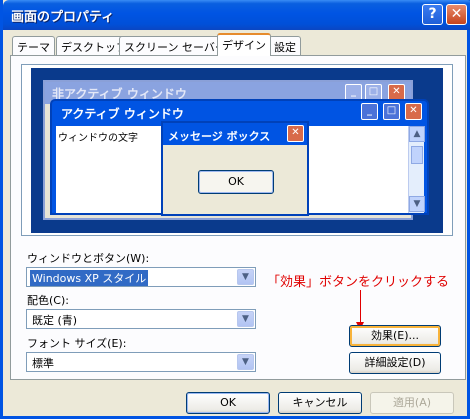 The width and height of the screenshot is (470, 419). Describe the element at coordinates (43, 363) in the screenshot. I see `font-size-value: 標準` at that location.